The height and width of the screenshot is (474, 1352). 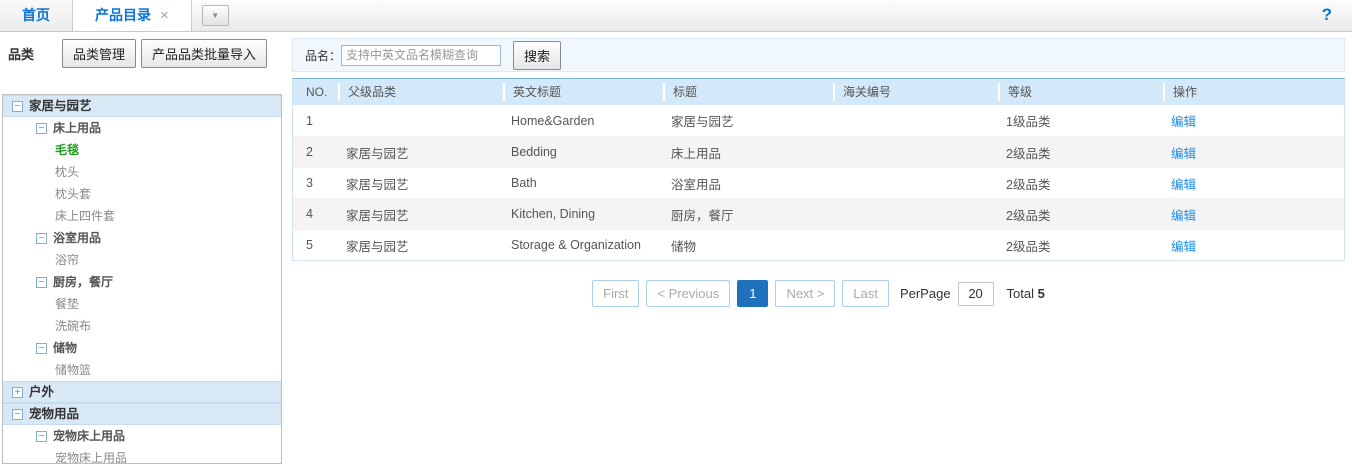 I want to click on tree-item: 宠物床上用品, so click(x=142, y=455).